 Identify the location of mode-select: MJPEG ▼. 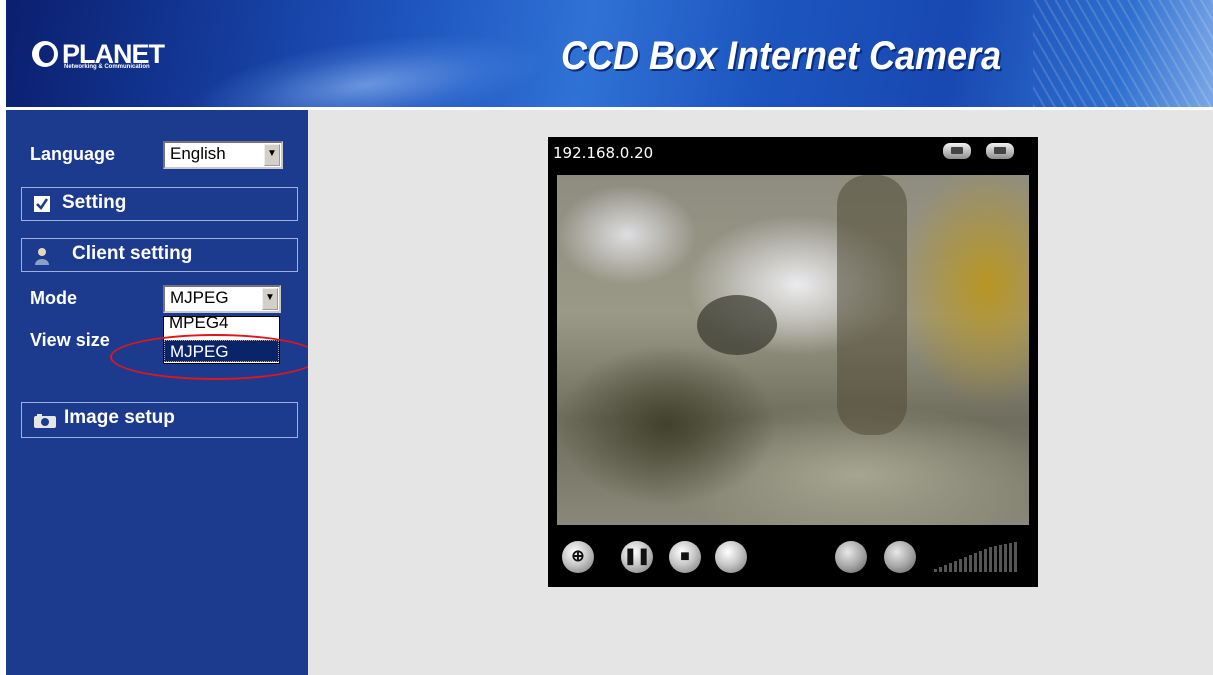
(222, 299).